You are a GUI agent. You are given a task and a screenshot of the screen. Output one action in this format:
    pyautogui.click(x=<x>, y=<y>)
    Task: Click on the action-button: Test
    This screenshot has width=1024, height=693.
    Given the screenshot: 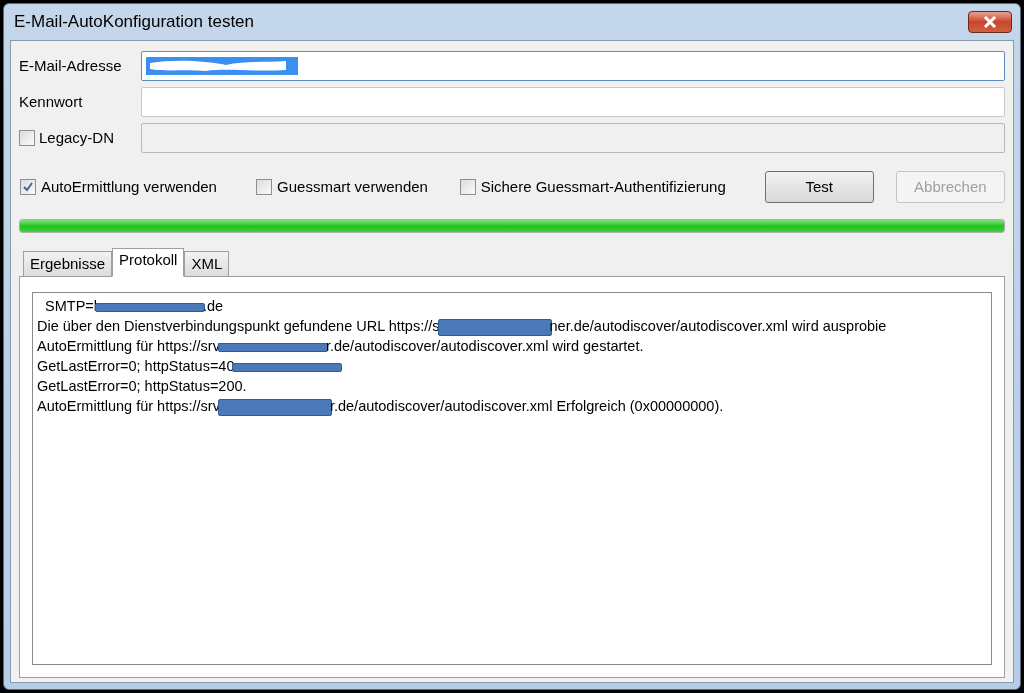 What is the action you would take?
    pyautogui.click(x=819, y=187)
    